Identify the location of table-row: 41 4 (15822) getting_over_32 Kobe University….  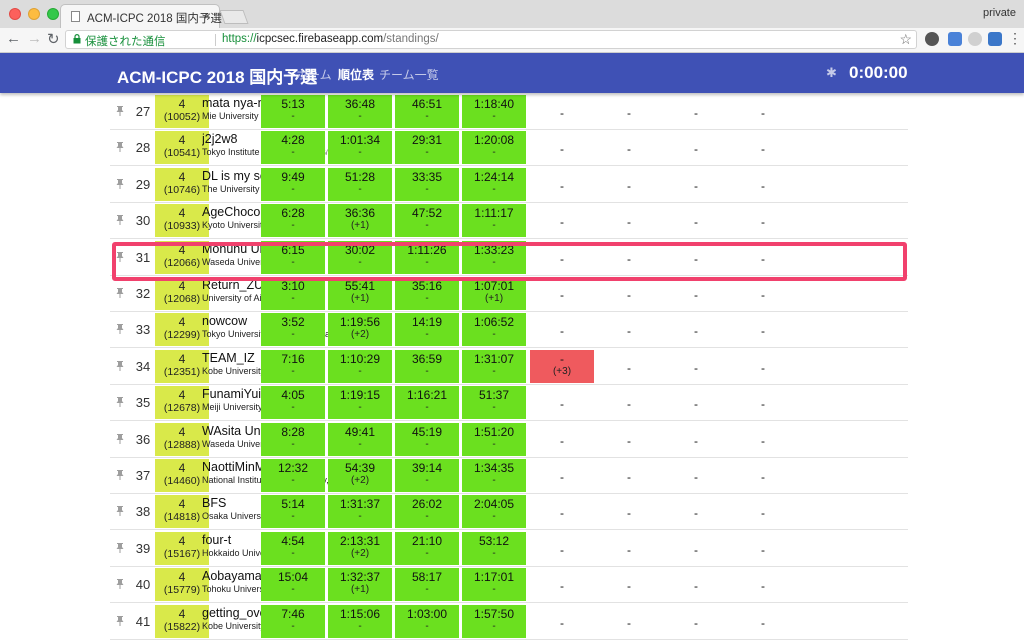
(509, 622).